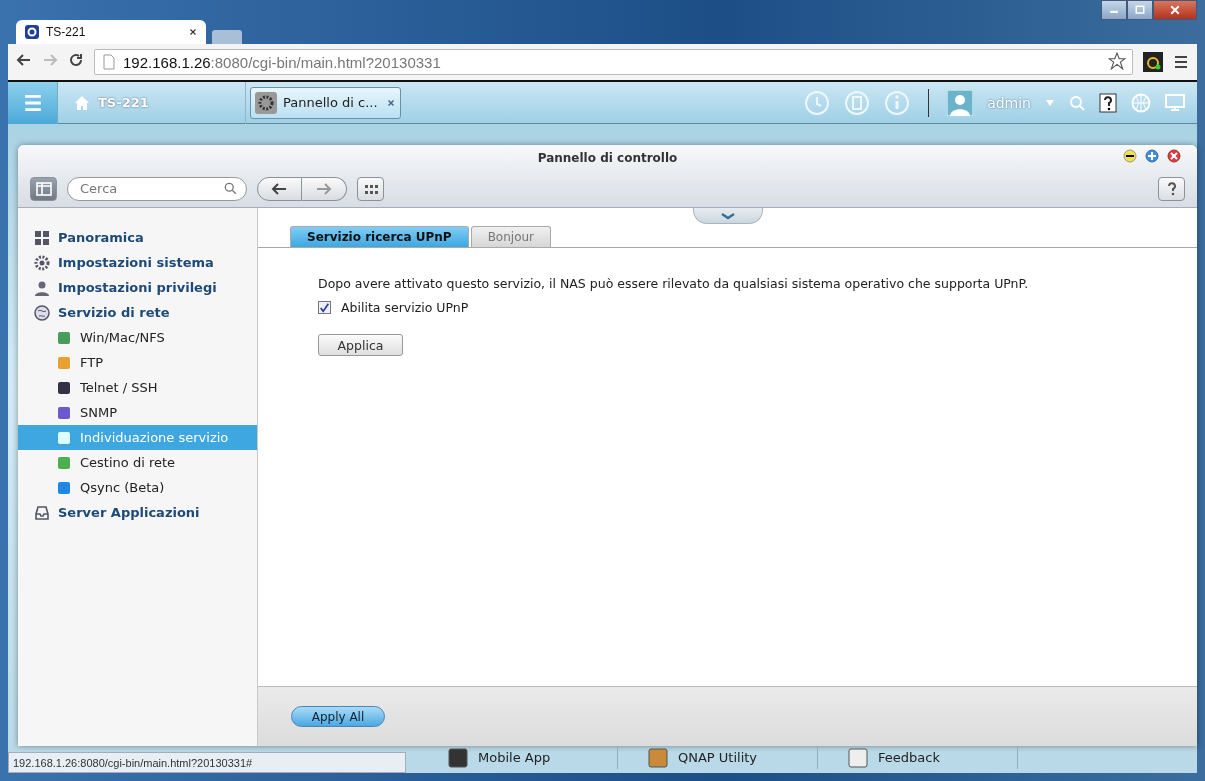 The image size is (1205, 781). I want to click on bookmark-star-icon, so click(1117, 62).